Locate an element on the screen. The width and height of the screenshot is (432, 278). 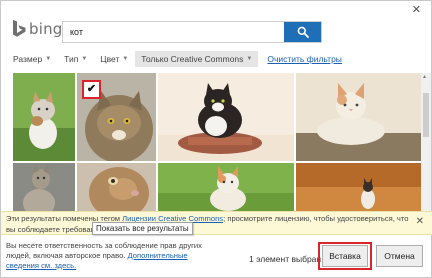
clear-filters-link: Очистить фильтры is located at coordinates (304, 59).